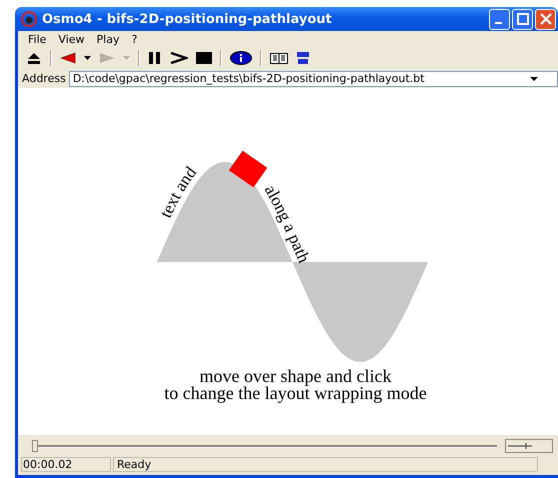  I want to click on info-icon, so click(241, 58).